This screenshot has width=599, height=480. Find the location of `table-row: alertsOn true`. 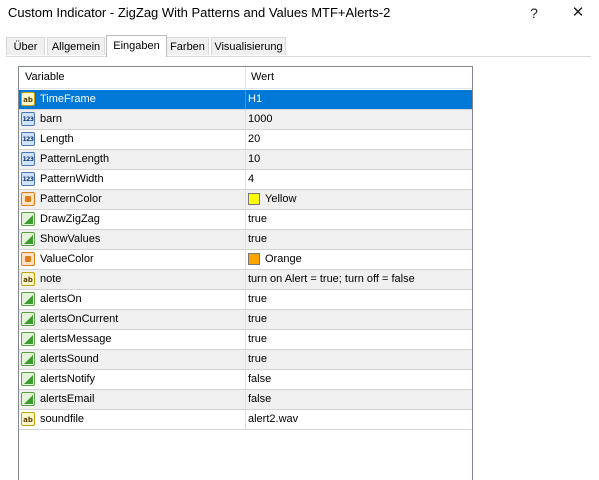

table-row: alertsOn true is located at coordinates (245, 300).